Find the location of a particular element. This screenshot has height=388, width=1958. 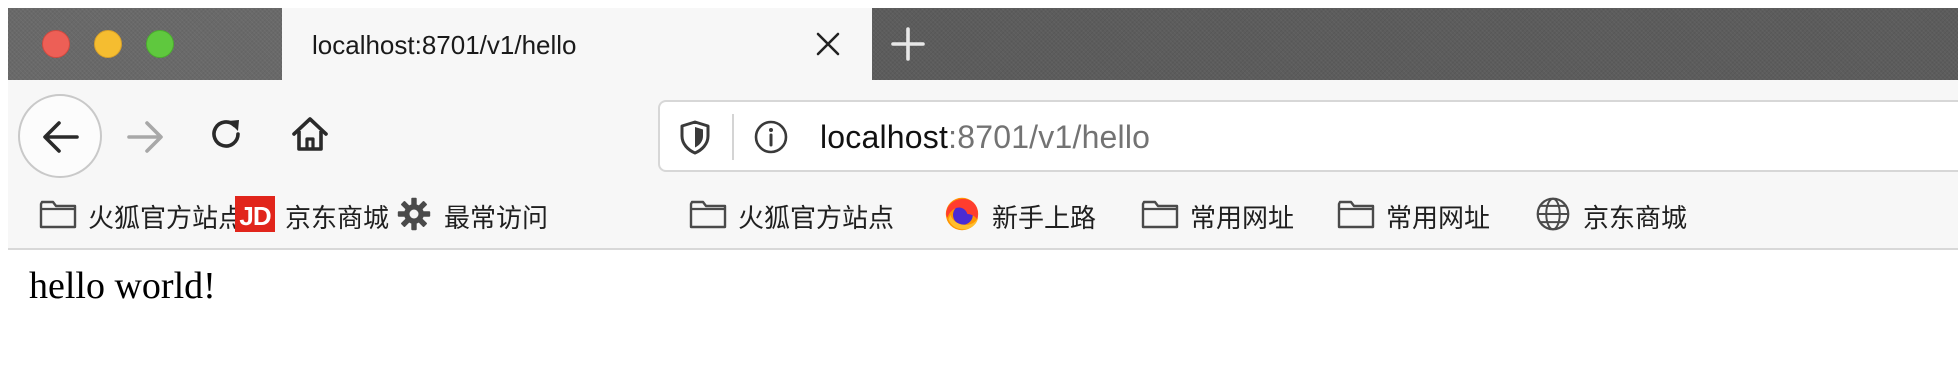

address-bar: localhost:8701/v1/hello is located at coordinates (1308, 136).